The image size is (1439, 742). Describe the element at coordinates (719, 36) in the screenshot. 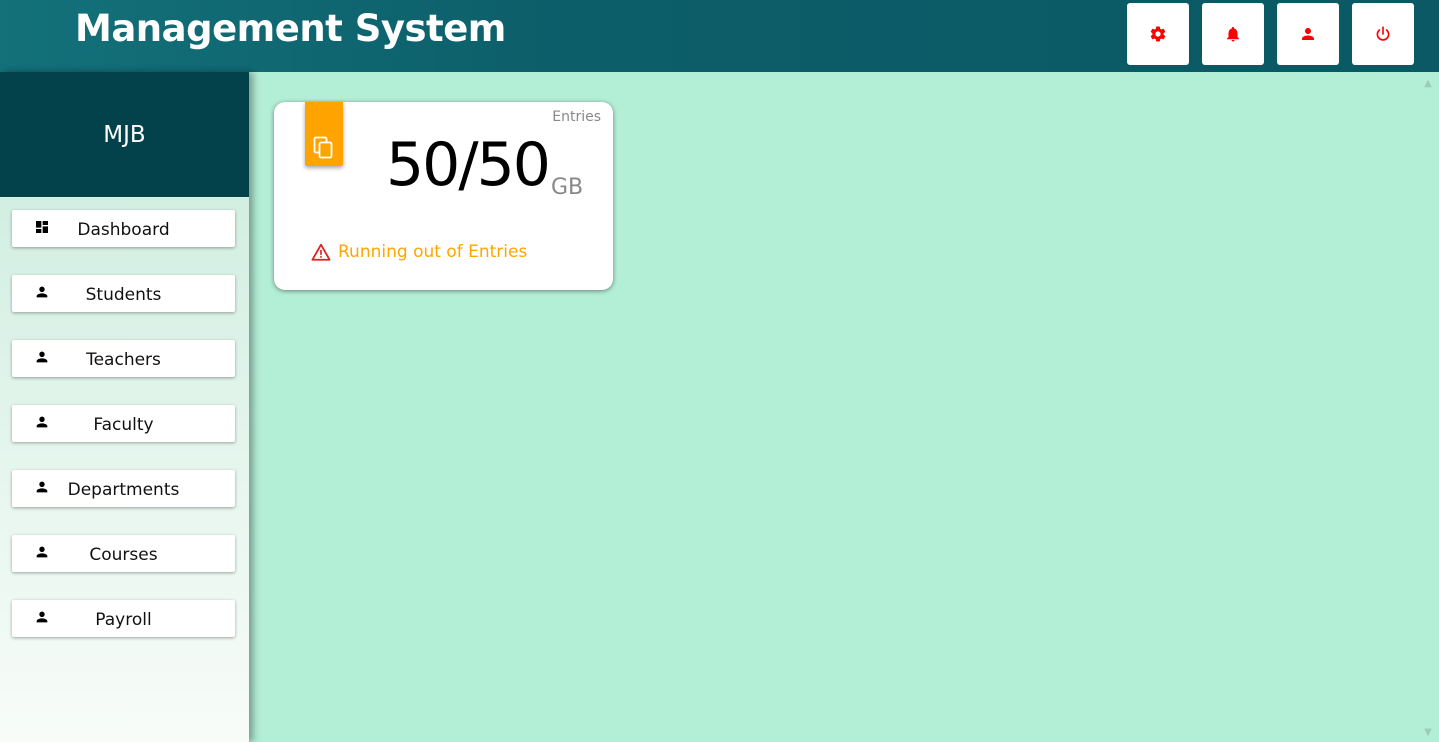

I see `top-header: Management System` at that location.